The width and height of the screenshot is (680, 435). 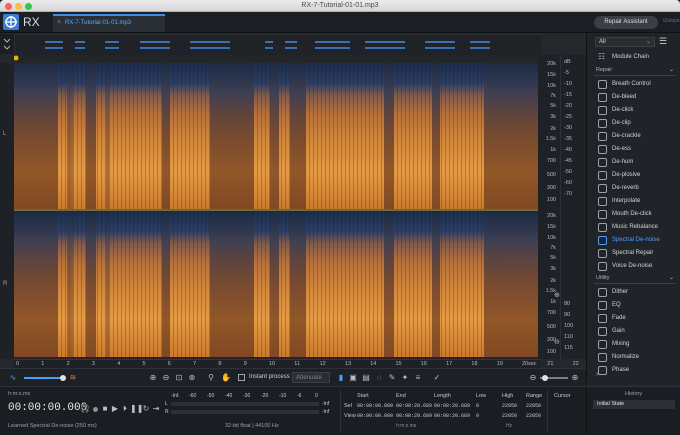 What do you see at coordinates (341, 378) in the screenshot?
I see `time-selection-icon: ▮` at bounding box center [341, 378].